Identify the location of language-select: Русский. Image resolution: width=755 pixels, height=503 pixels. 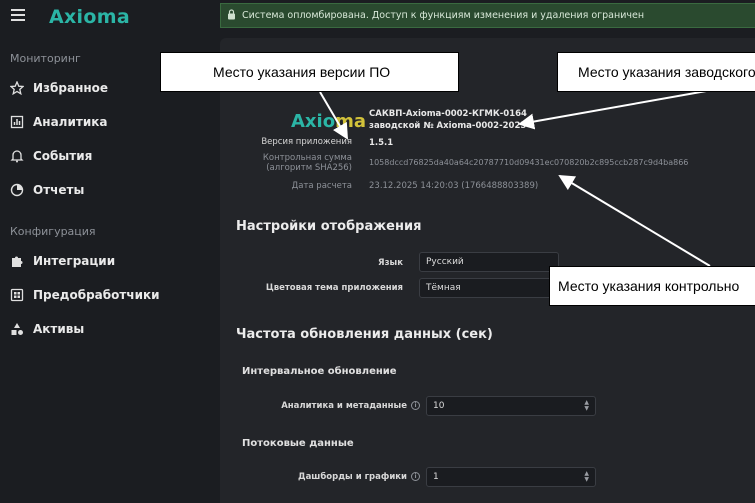
(489, 262).